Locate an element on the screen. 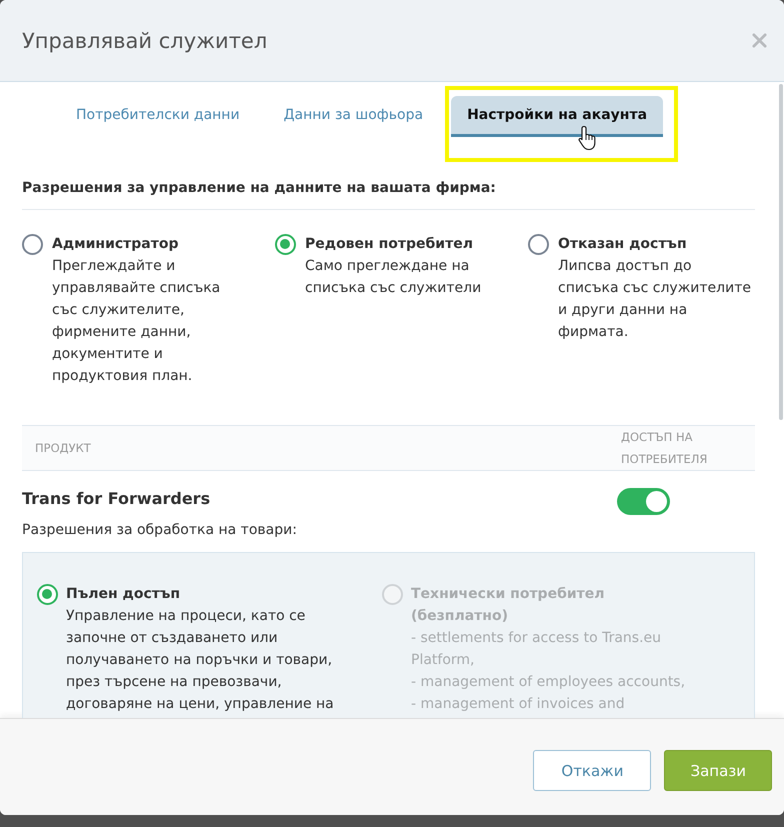  option-description: Липсва достъп до списъка със служителите и други данни на фирмата. is located at coordinates (655, 299).